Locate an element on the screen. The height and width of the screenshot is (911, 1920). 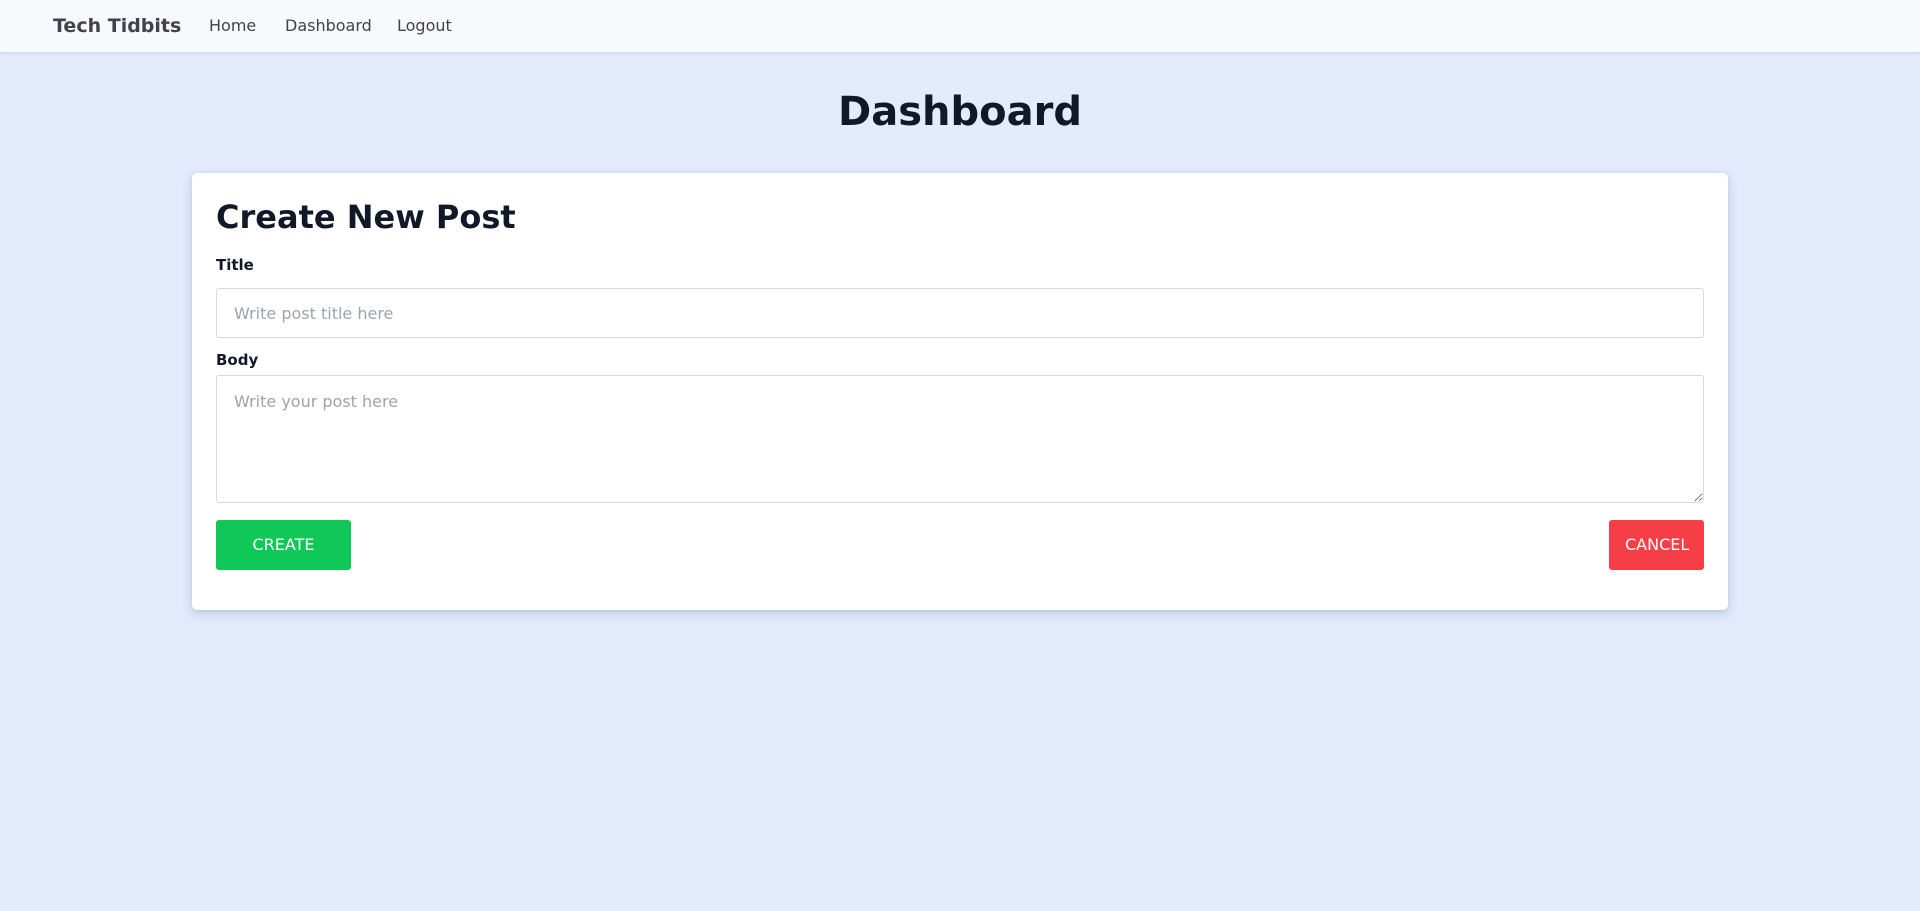
body-label: Body is located at coordinates (237, 360).